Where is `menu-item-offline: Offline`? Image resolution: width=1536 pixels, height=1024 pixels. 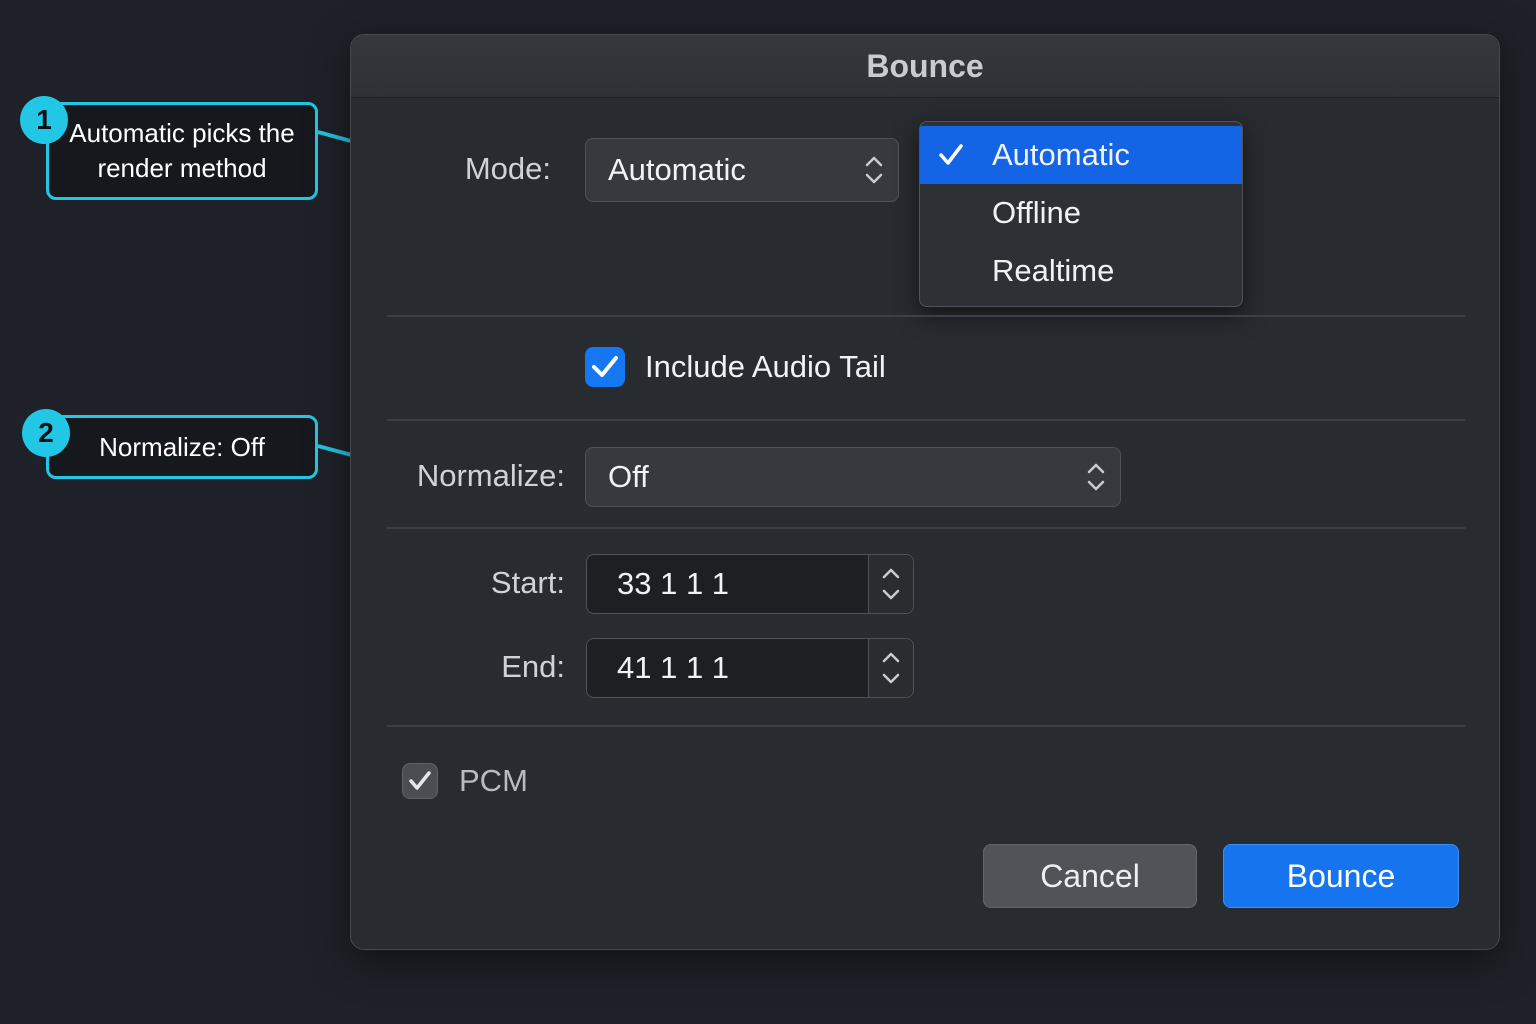 menu-item-offline: Offline is located at coordinates (1081, 213).